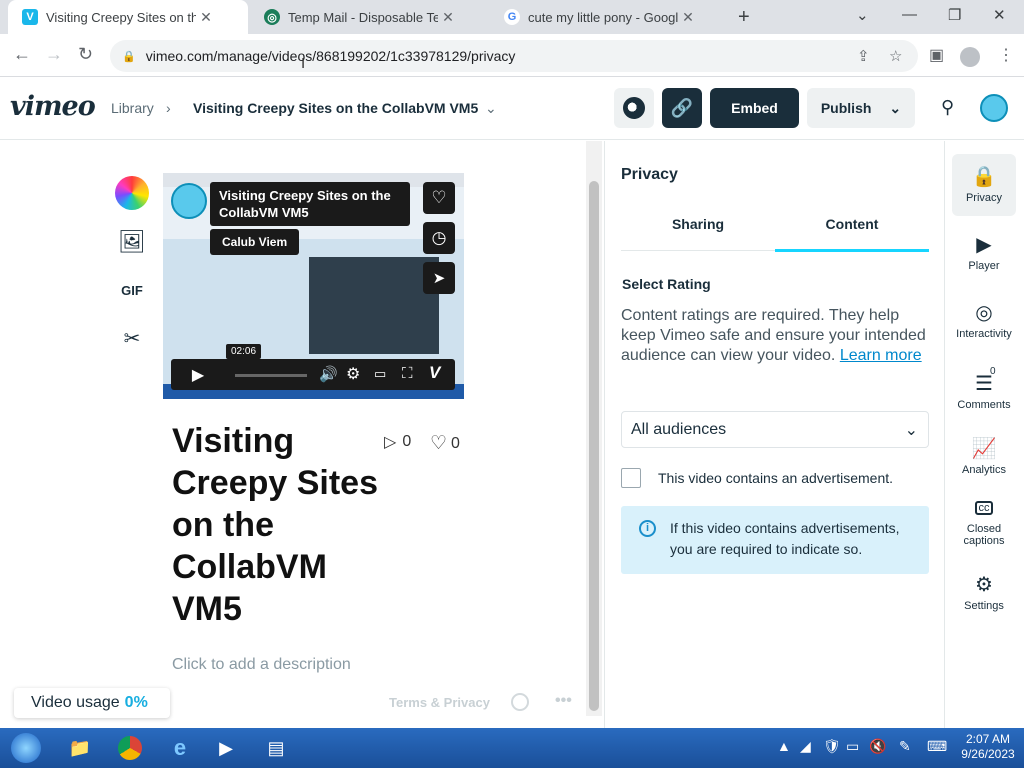 This screenshot has width=1024, height=768. Describe the element at coordinates (132, 242) in the screenshot. I see `thumbnail-button: 🖼` at that location.